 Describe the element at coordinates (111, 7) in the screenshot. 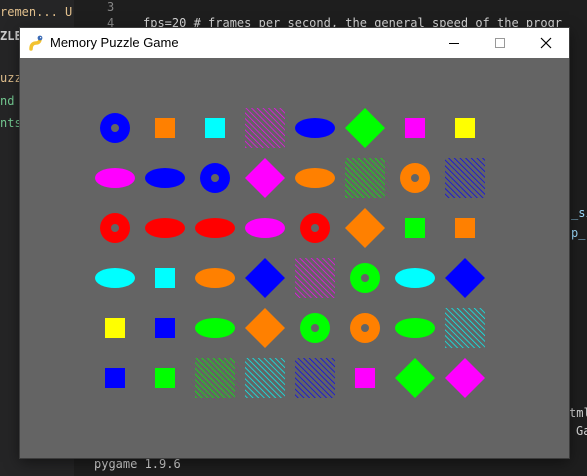

I see `line-number: 3` at that location.